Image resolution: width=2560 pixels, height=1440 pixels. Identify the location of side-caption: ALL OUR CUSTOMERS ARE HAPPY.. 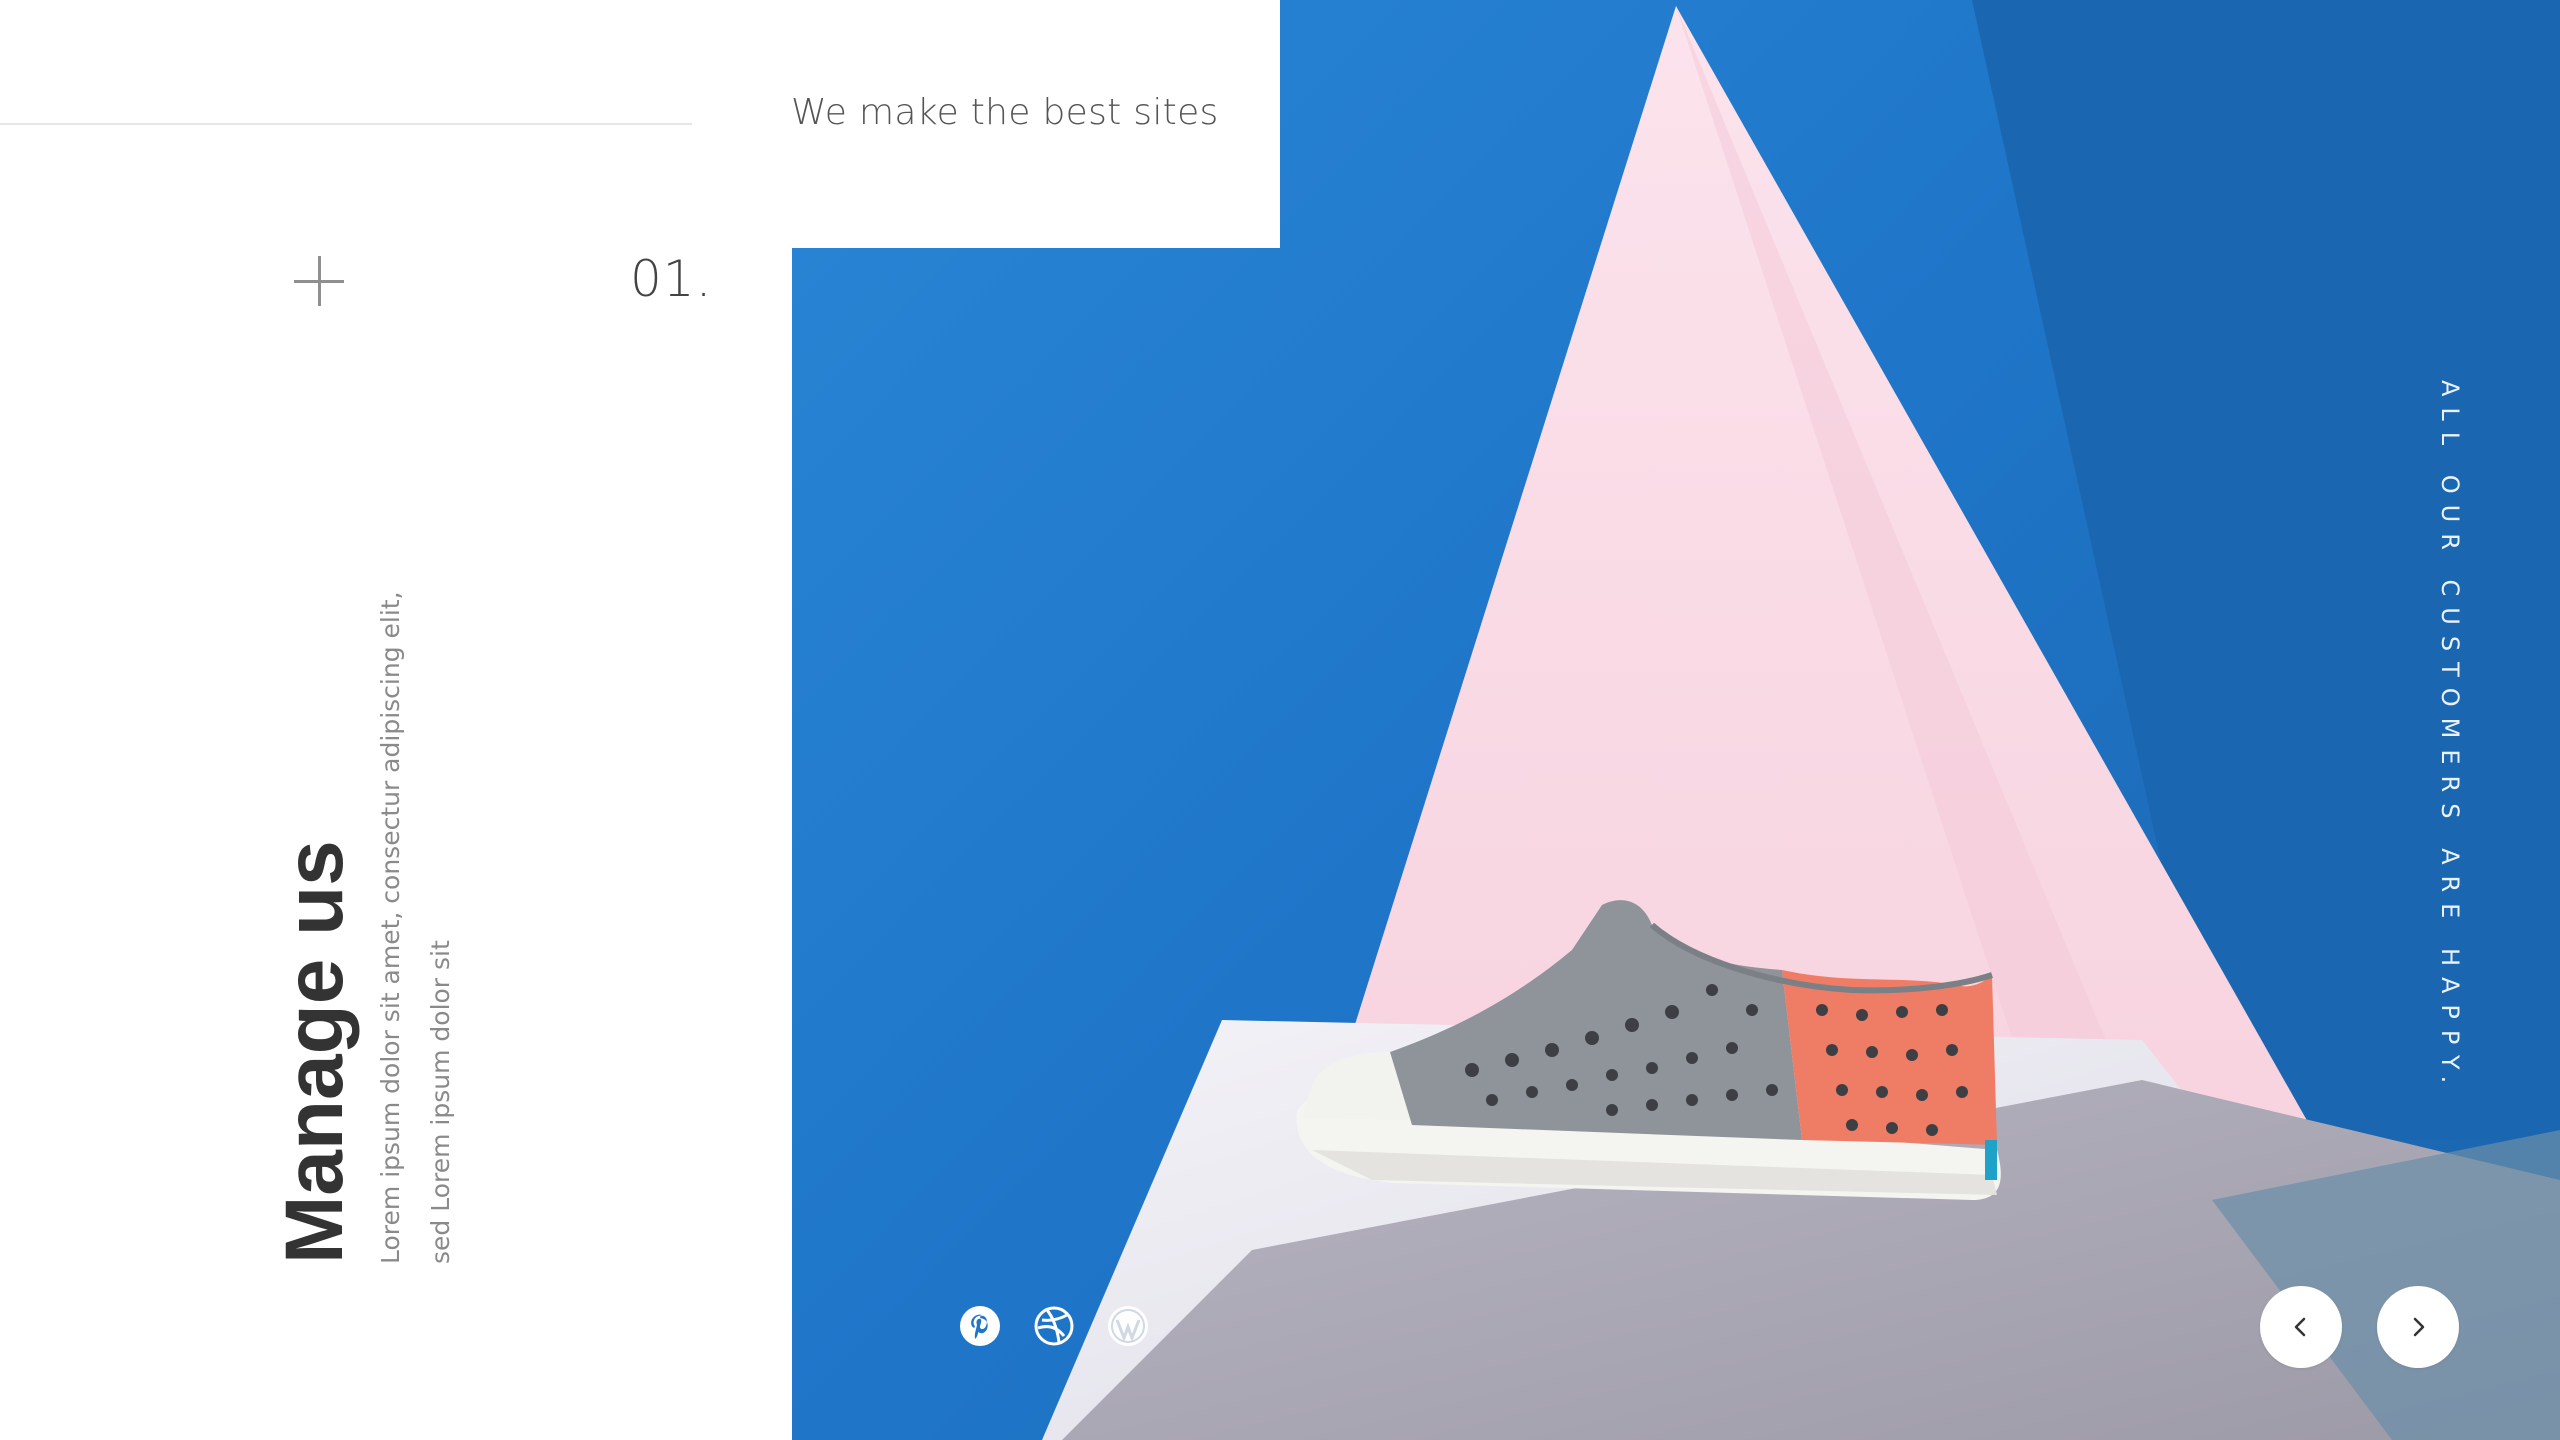
(2450, 737).